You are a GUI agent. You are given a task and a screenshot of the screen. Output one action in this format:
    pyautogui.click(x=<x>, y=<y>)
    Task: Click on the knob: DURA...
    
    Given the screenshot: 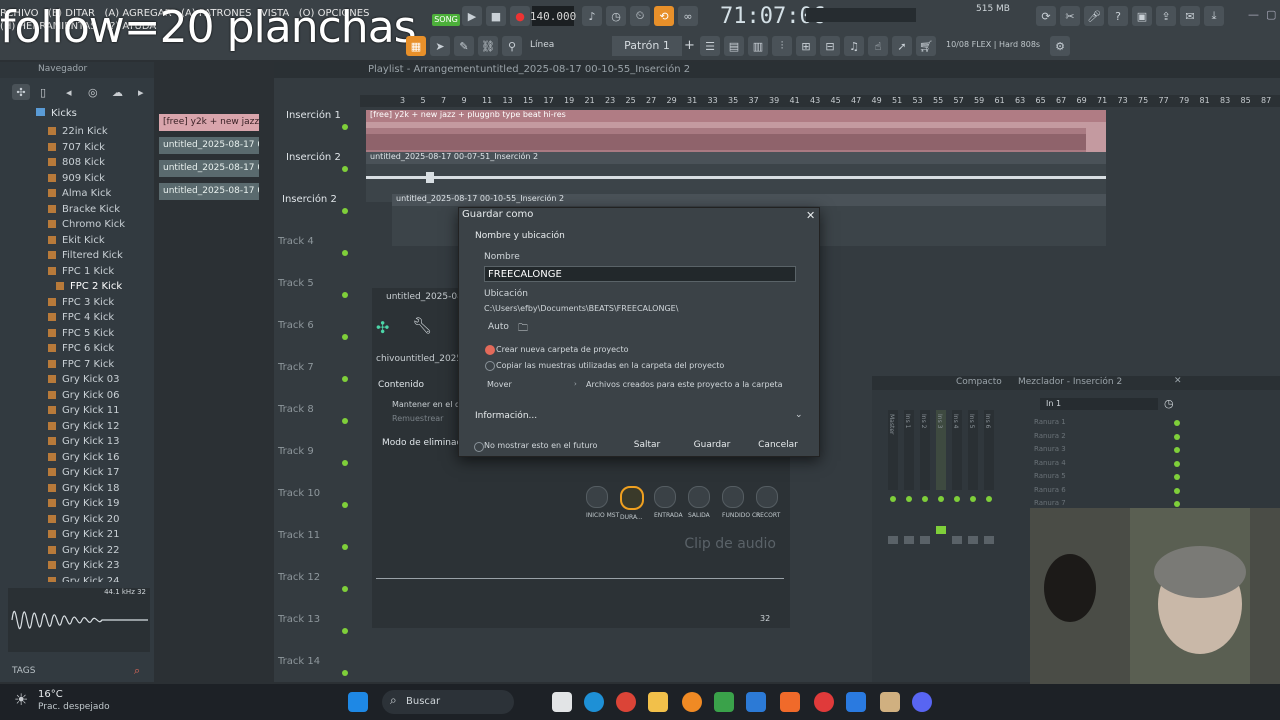 What is the action you would take?
    pyautogui.click(x=632, y=503)
    